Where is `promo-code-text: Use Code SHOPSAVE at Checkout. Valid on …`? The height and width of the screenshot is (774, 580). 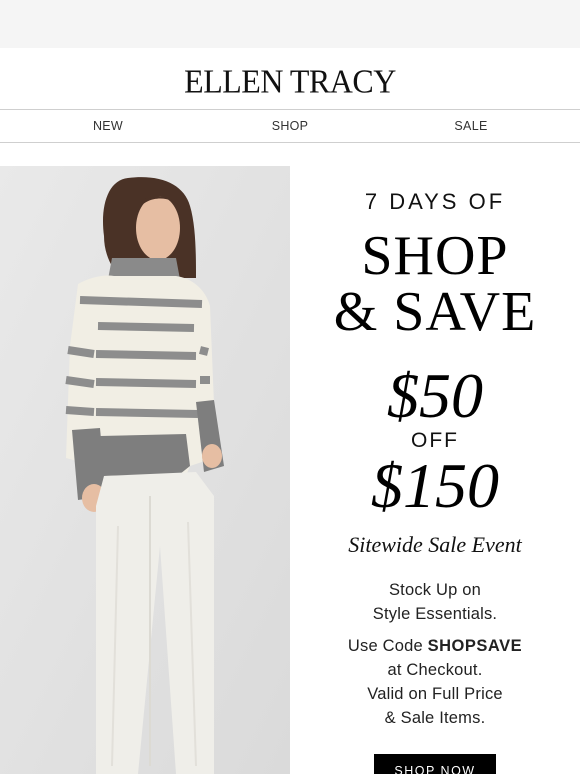 promo-code-text: Use Code SHOPSAVE at Checkout. Valid on … is located at coordinates (435, 682).